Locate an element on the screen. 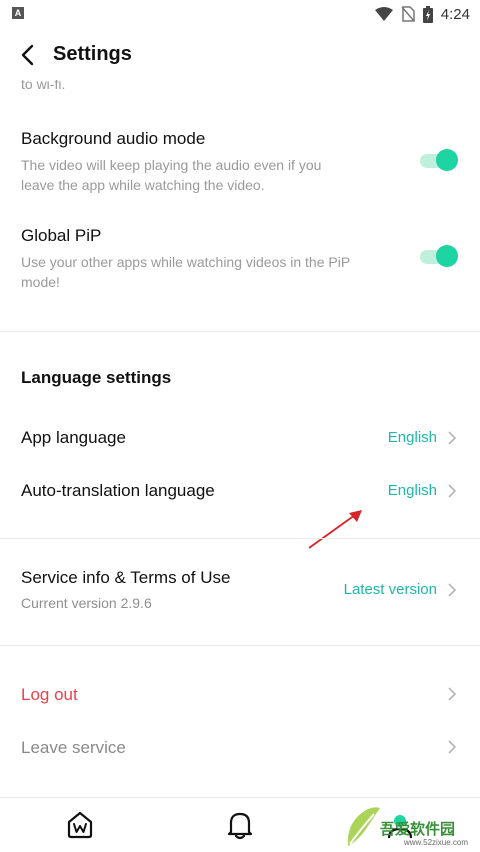 This screenshot has height=852, width=480. current-version-text: Current version 2.9.6 is located at coordinates (86, 603).